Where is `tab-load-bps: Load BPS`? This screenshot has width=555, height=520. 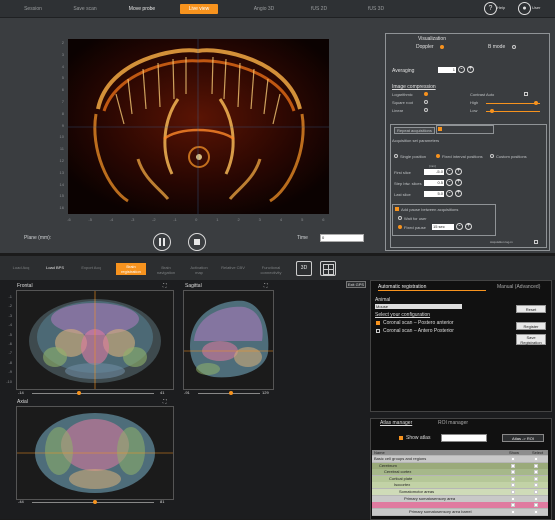 tab-load-bps: Load BPS is located at coordinates (55, 267).